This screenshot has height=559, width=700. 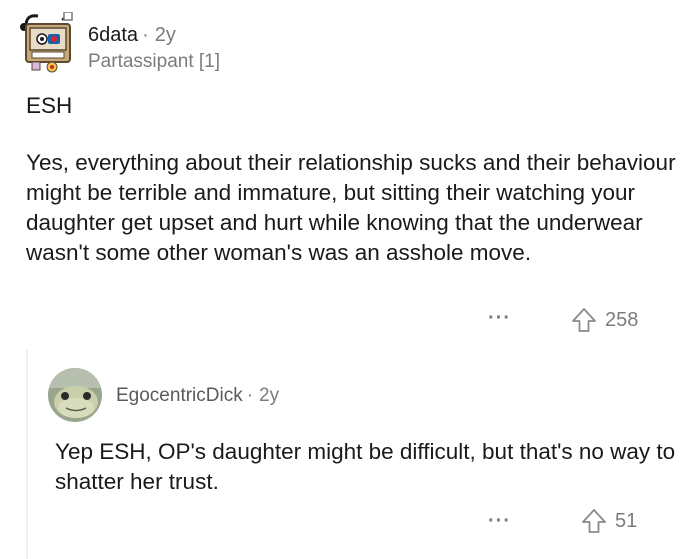 What do you see at coordinates (179, 395) in the screenshot?
I see `username-link: EgocentricDick` at bounding box center [179, 395].